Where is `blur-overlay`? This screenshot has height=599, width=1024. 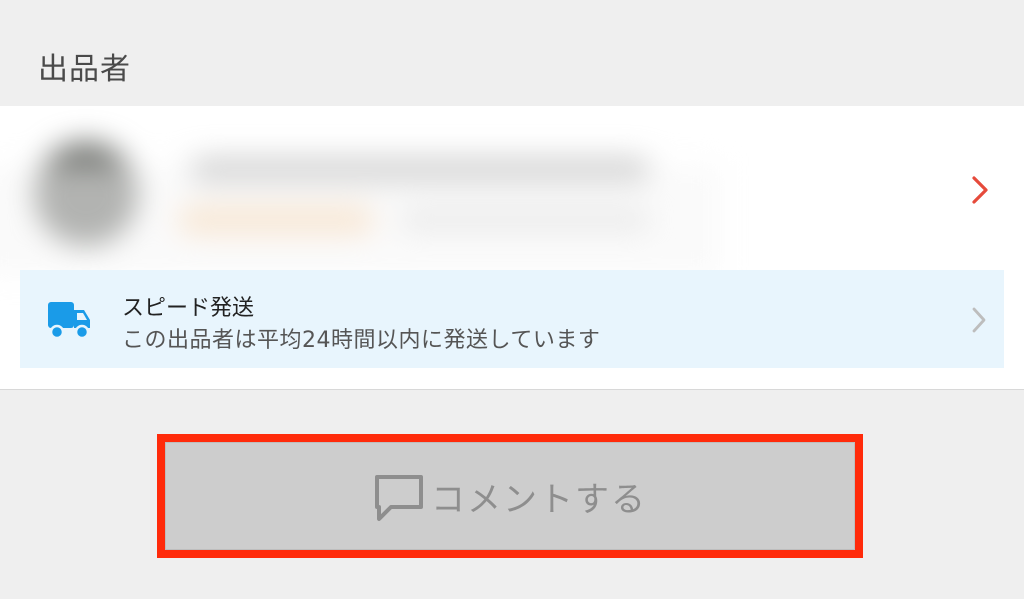 blur-overlay is located at coordinates (360, 221).